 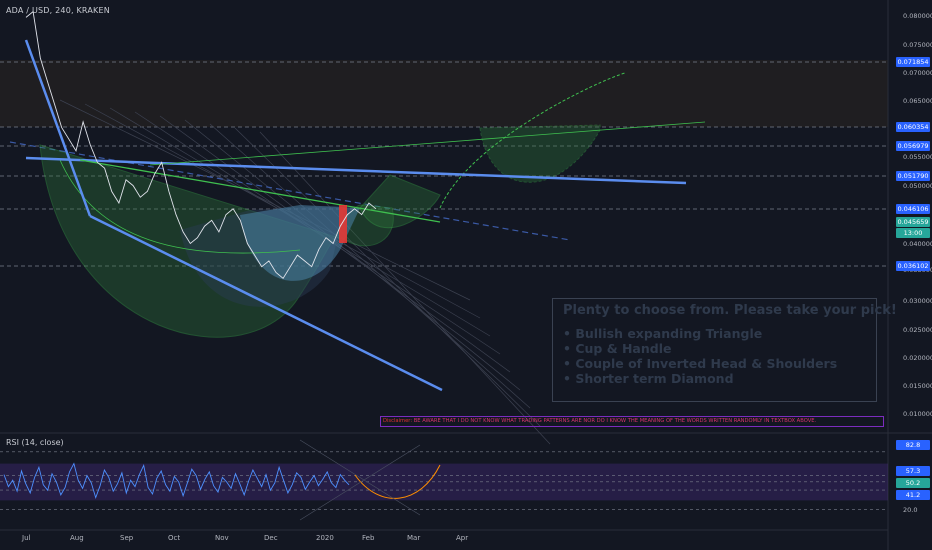 I want to click on price-axis-label: 0.045659, so click(x=913, y=222).